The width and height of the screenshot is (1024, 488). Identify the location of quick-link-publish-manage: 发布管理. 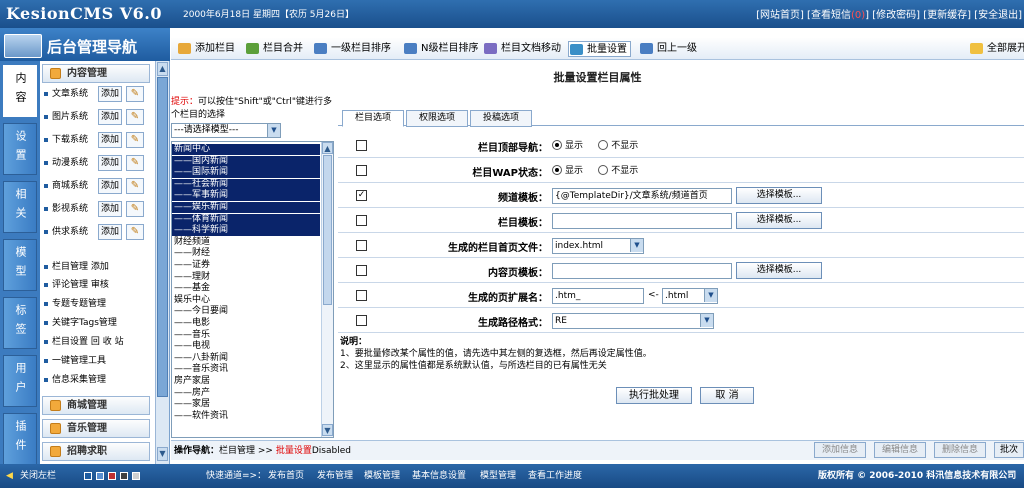
(335, 476).